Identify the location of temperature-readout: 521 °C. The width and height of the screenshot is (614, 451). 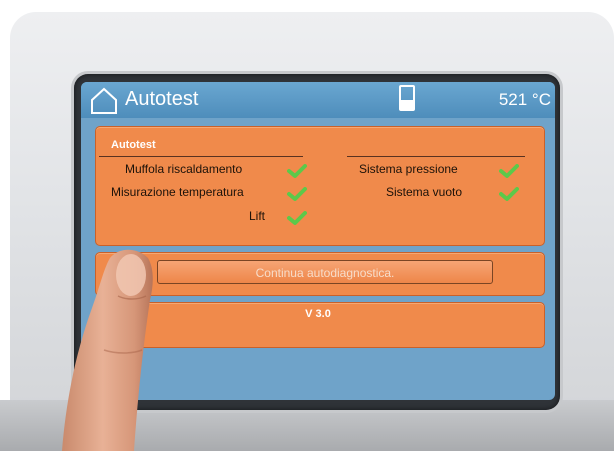
(524, 99).